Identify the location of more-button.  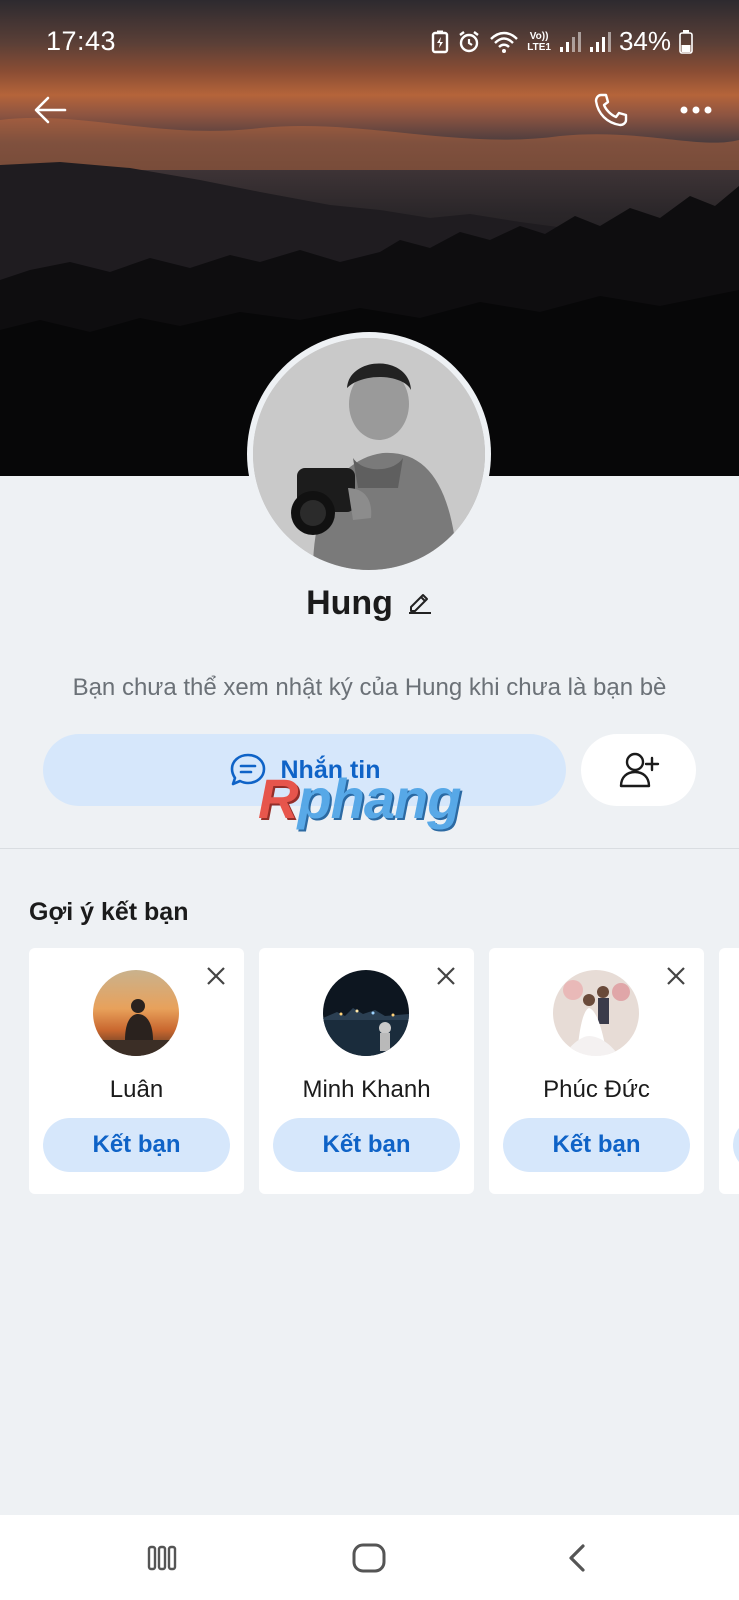
(696, 110).